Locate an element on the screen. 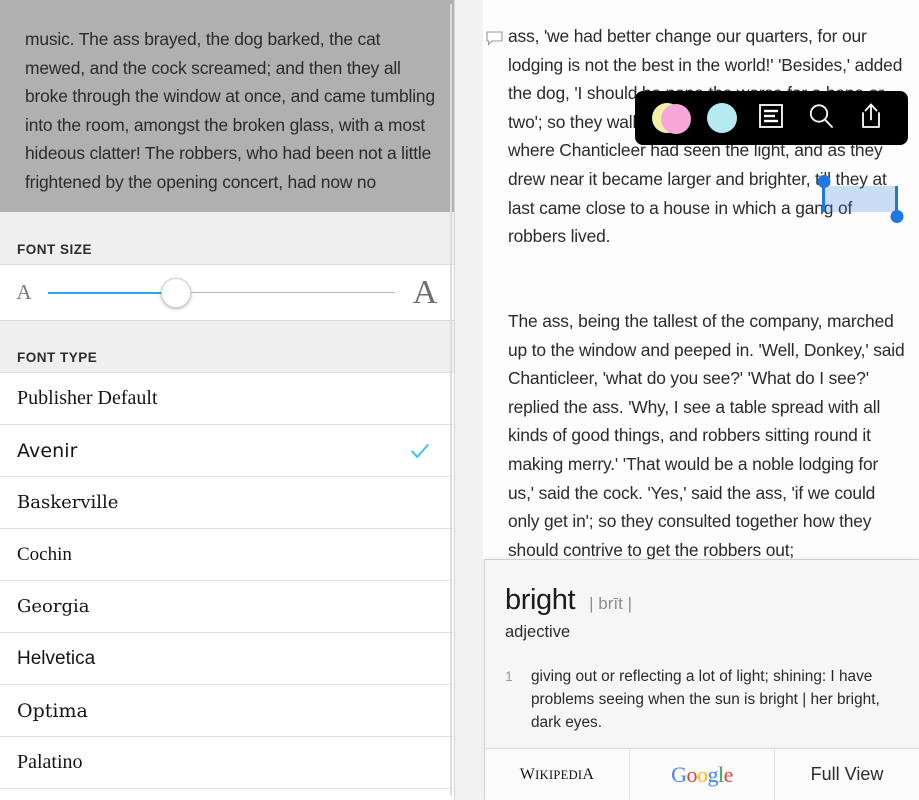 The width and height of the screenshot is (919, 800). full-view-button: Full View is located at coordinates (847, 774).